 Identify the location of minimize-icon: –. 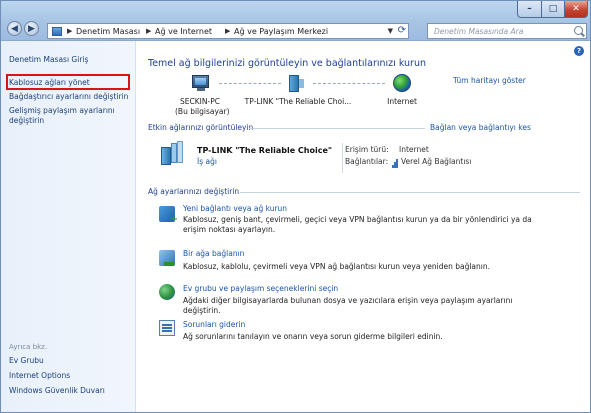
(529, 9).